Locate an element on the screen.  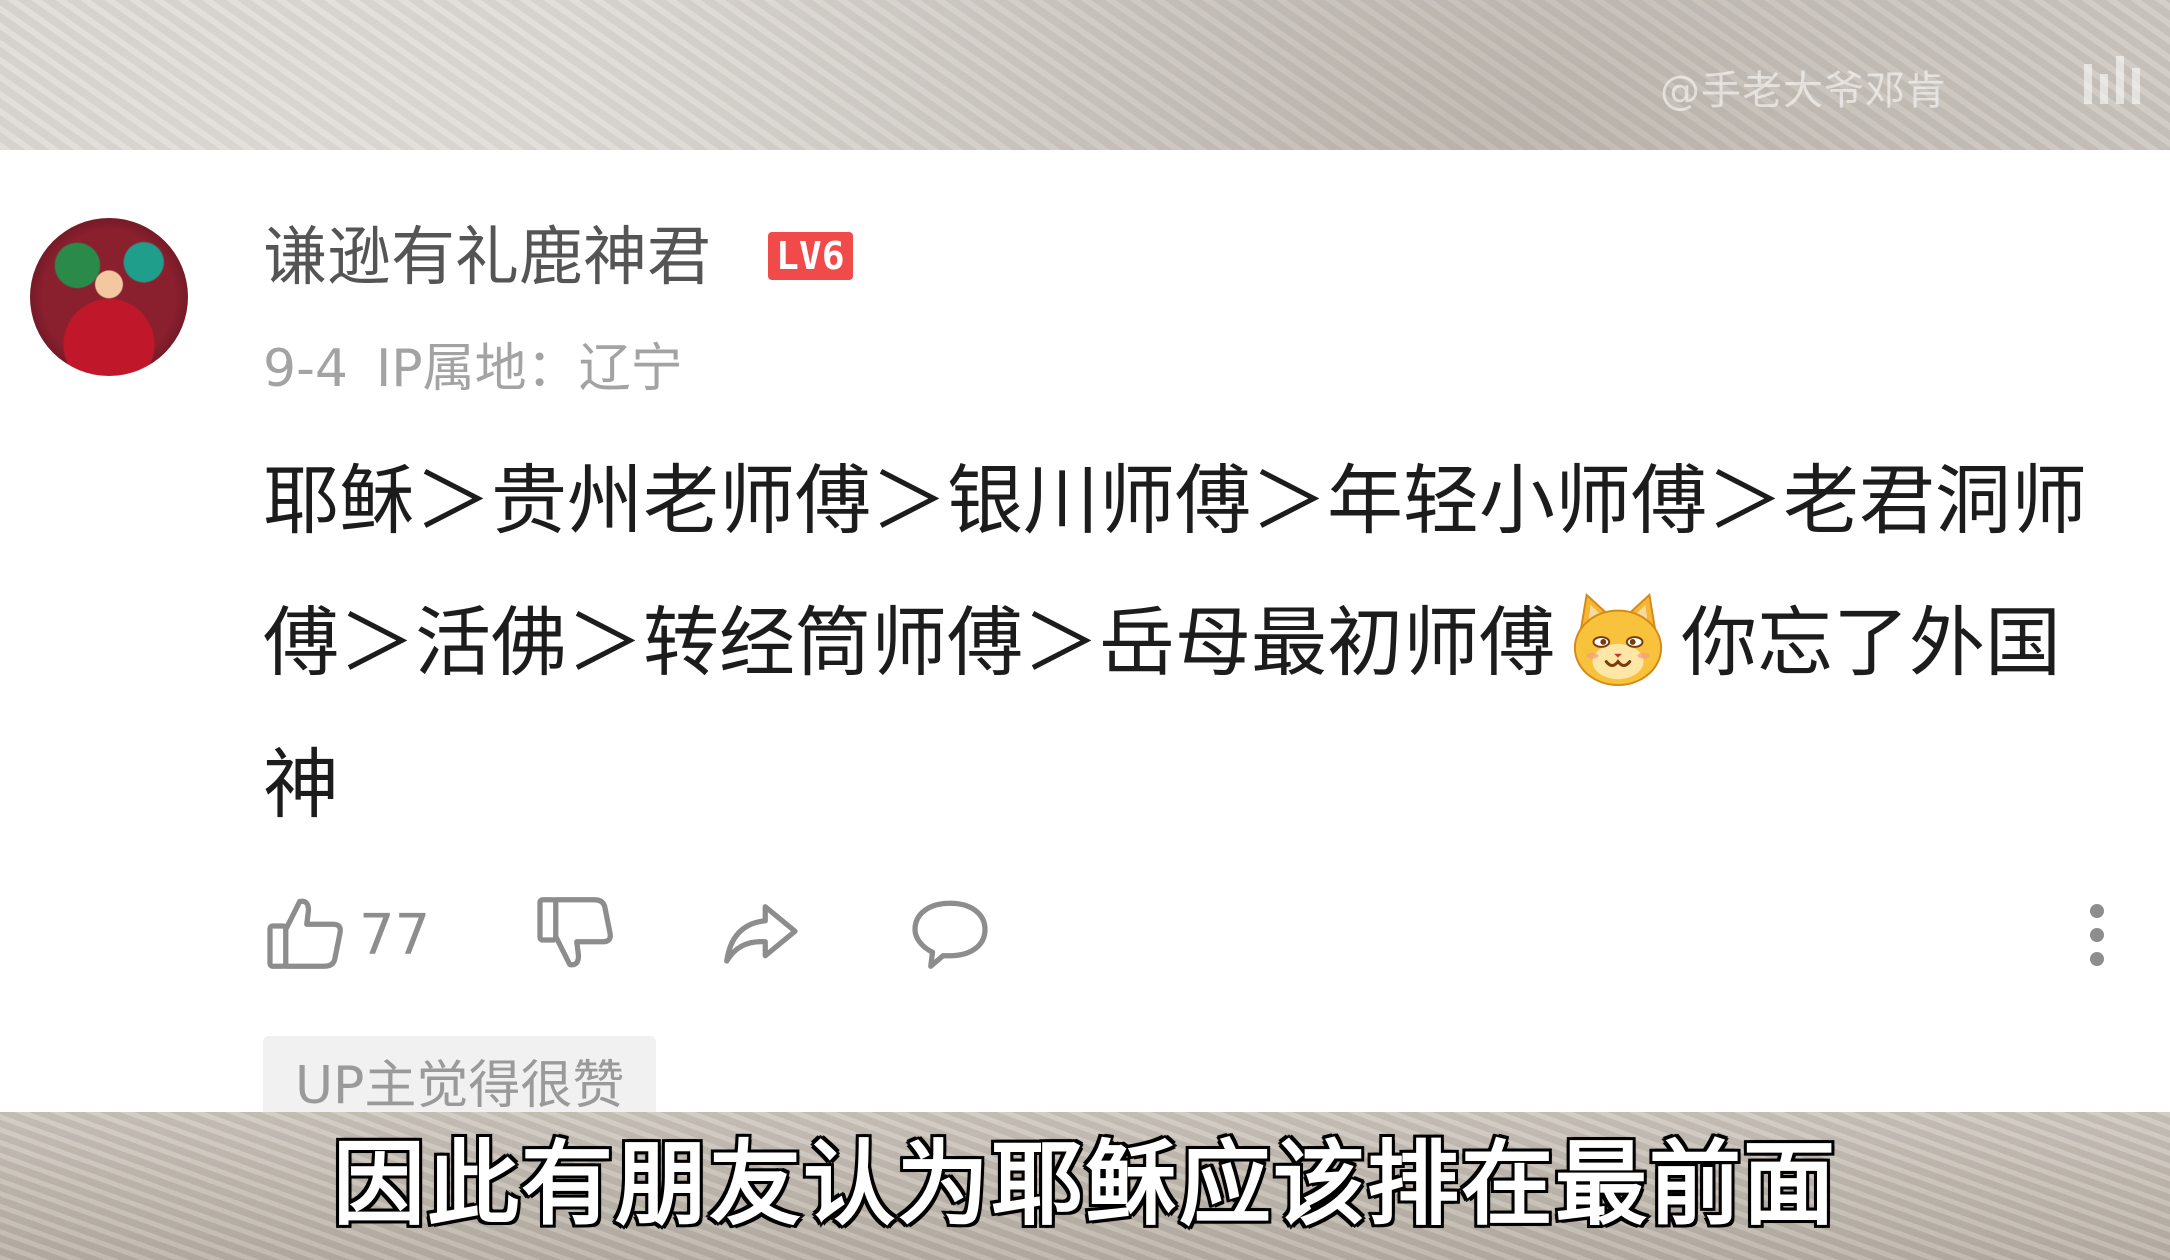
dislike-button is located at coordinates (575, 935).